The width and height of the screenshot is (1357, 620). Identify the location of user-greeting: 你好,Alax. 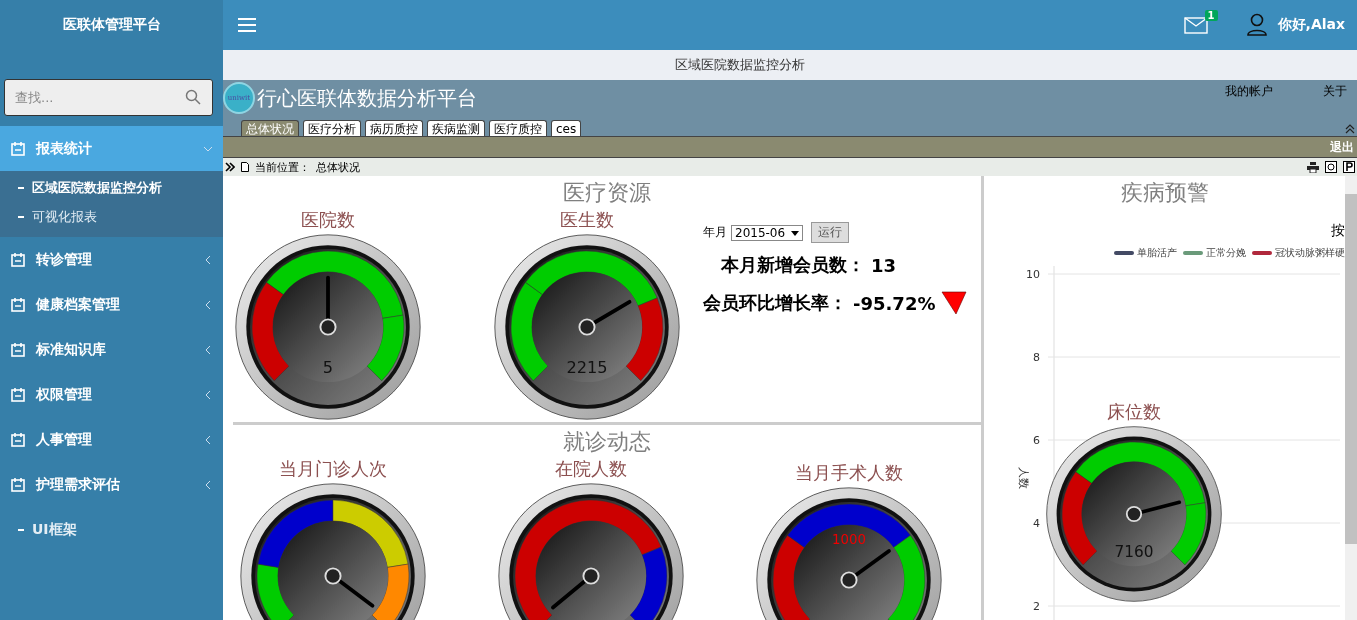
(1311, 25).